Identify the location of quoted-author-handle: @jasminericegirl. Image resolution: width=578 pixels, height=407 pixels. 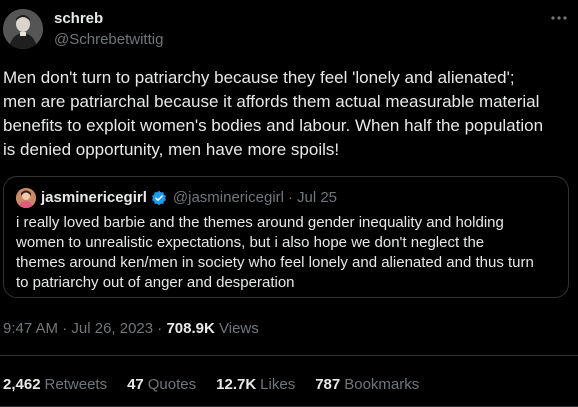
(228, 197).